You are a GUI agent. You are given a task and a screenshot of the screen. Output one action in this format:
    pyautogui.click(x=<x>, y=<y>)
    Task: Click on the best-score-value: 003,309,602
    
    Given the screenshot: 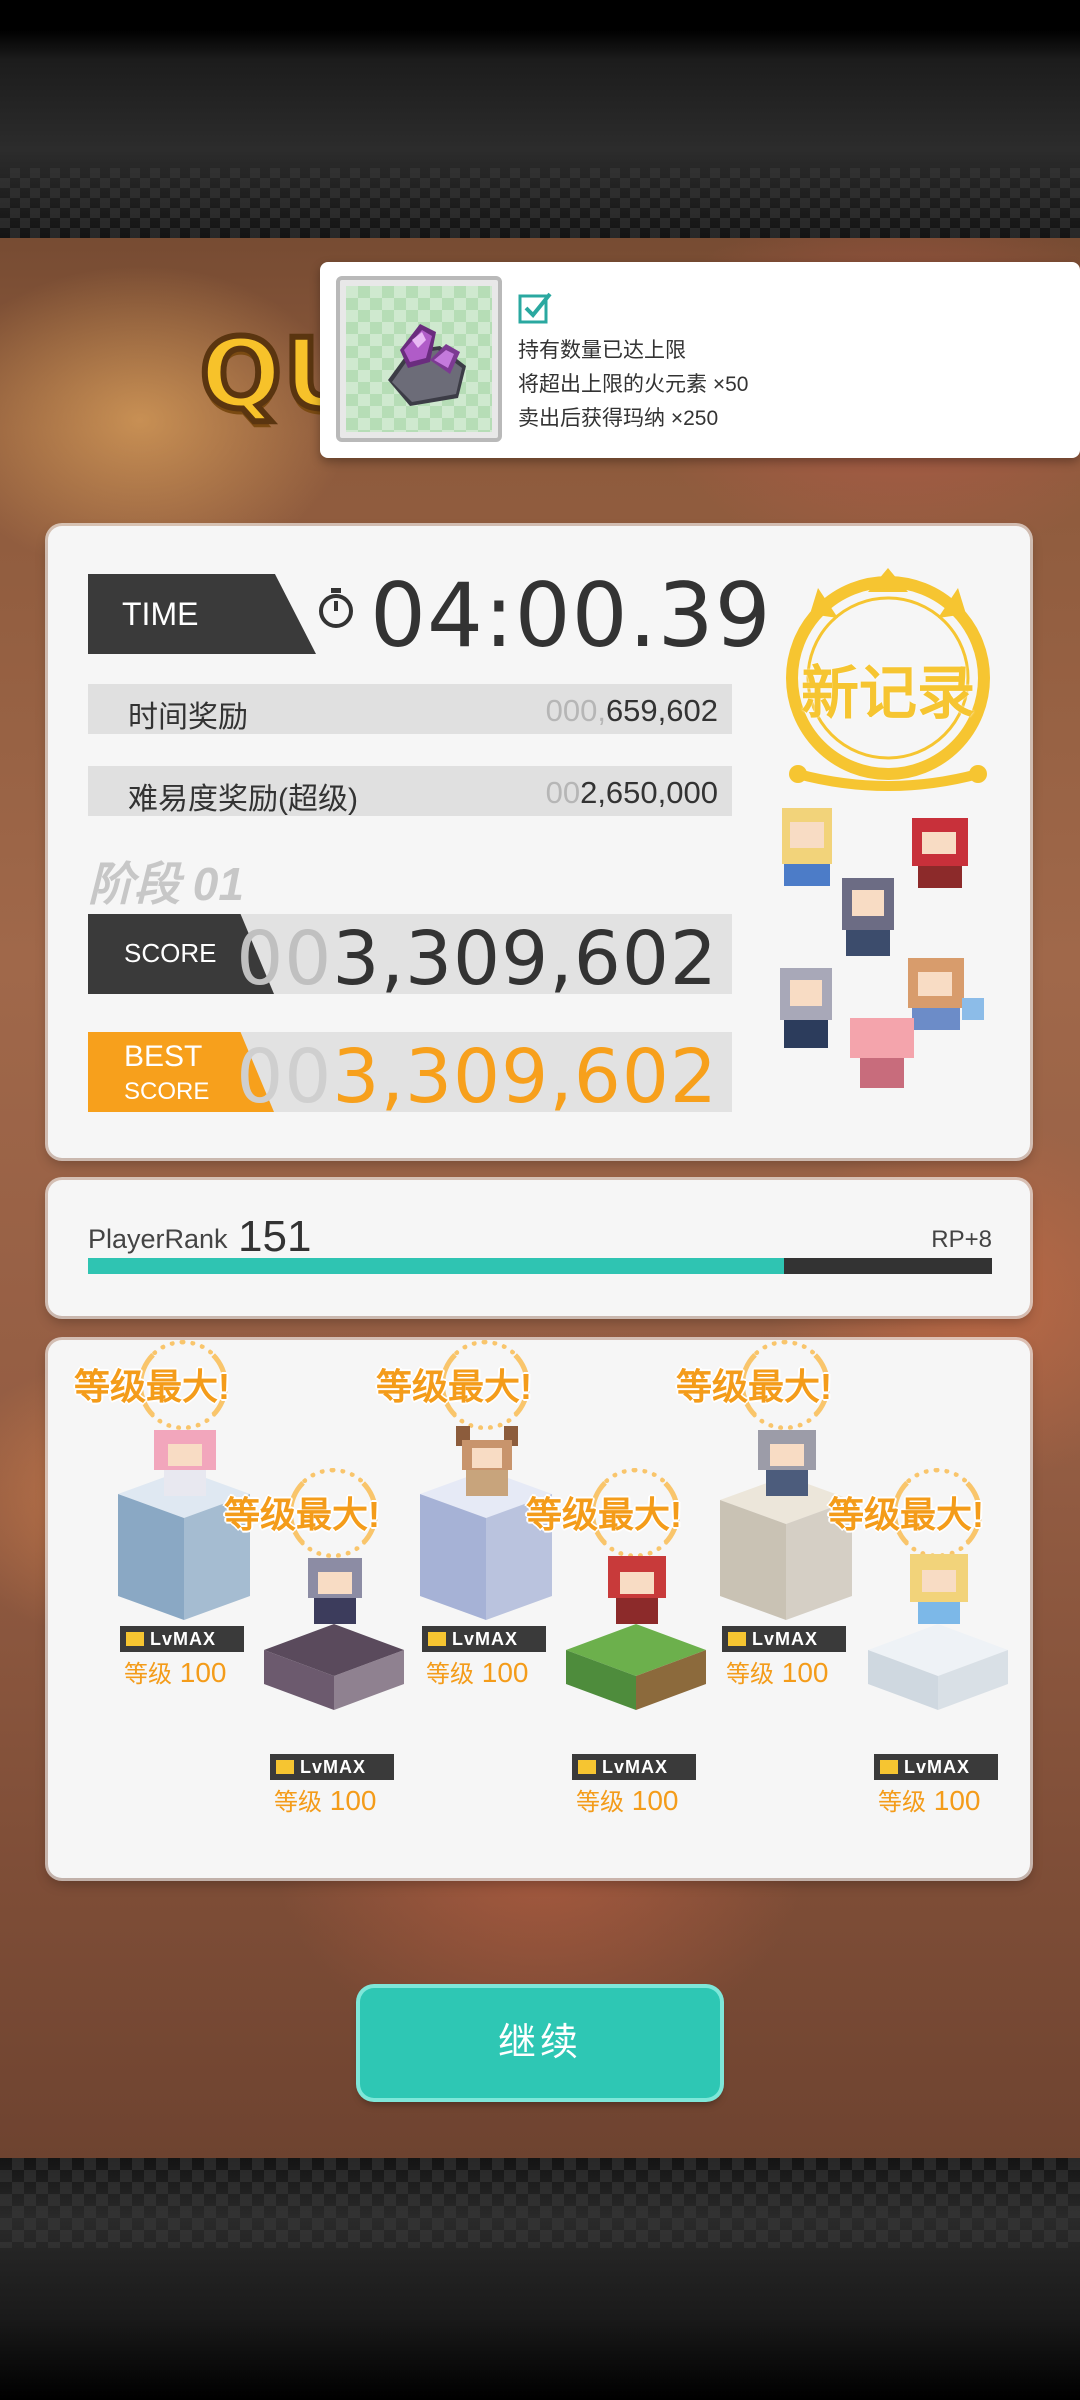 What is the action you would take?
    pyautogui.click(x=477, y=1077)
    